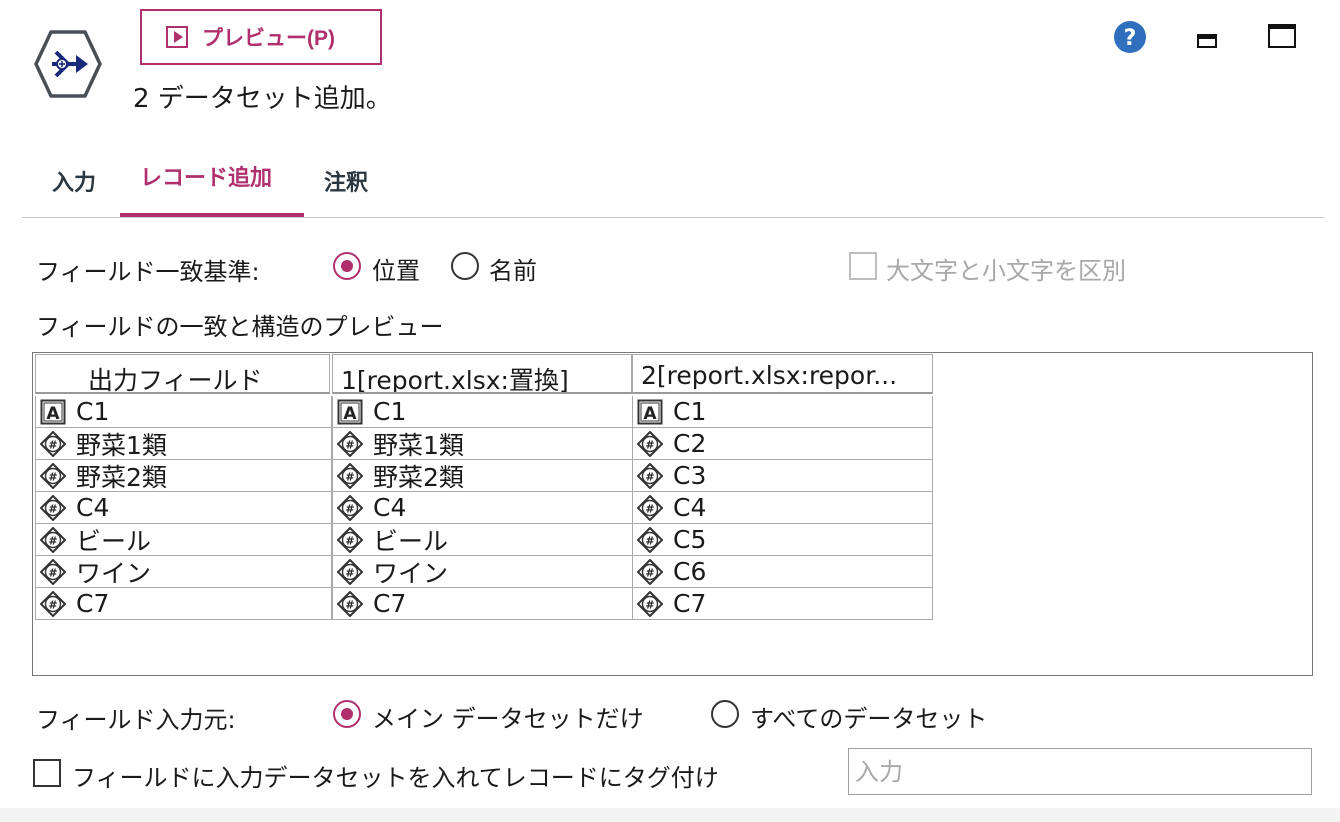 The height and width of the screenshot is (822, 1340). I want to click on table-cell: # C3, so click(782, 476).